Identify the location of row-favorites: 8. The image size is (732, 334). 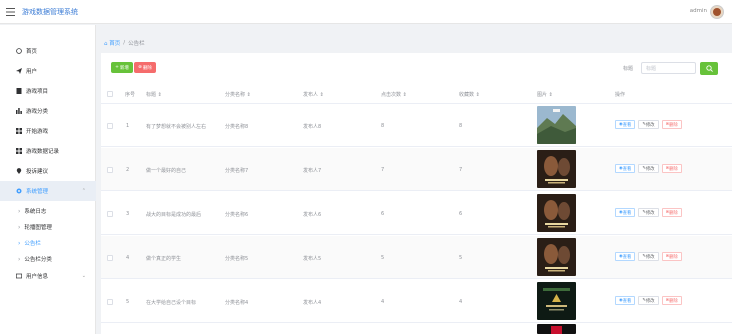
(461, 126).